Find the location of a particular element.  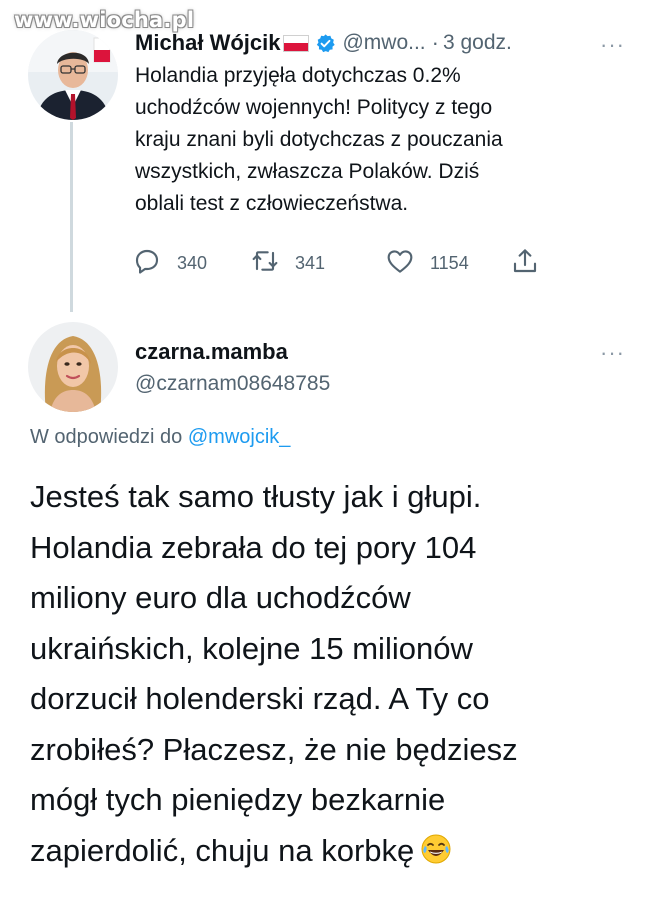

heart-icon is located at coordinates (400, 263).